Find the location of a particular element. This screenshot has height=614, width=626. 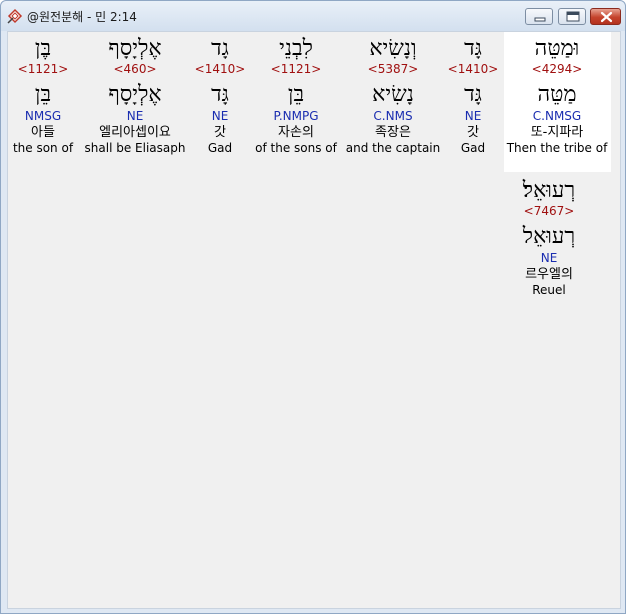

hebrew-lemma: נָשִׂיא is located at coordinates (393, 94).